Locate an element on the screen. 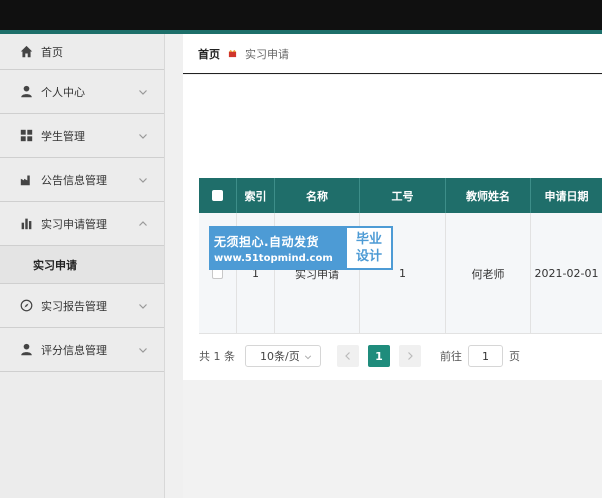 The height and width of the screenshot is (498, 602). table-header: 索引 名称 工号 教师姓名 申请日期 is located at coordinates (400, 195).